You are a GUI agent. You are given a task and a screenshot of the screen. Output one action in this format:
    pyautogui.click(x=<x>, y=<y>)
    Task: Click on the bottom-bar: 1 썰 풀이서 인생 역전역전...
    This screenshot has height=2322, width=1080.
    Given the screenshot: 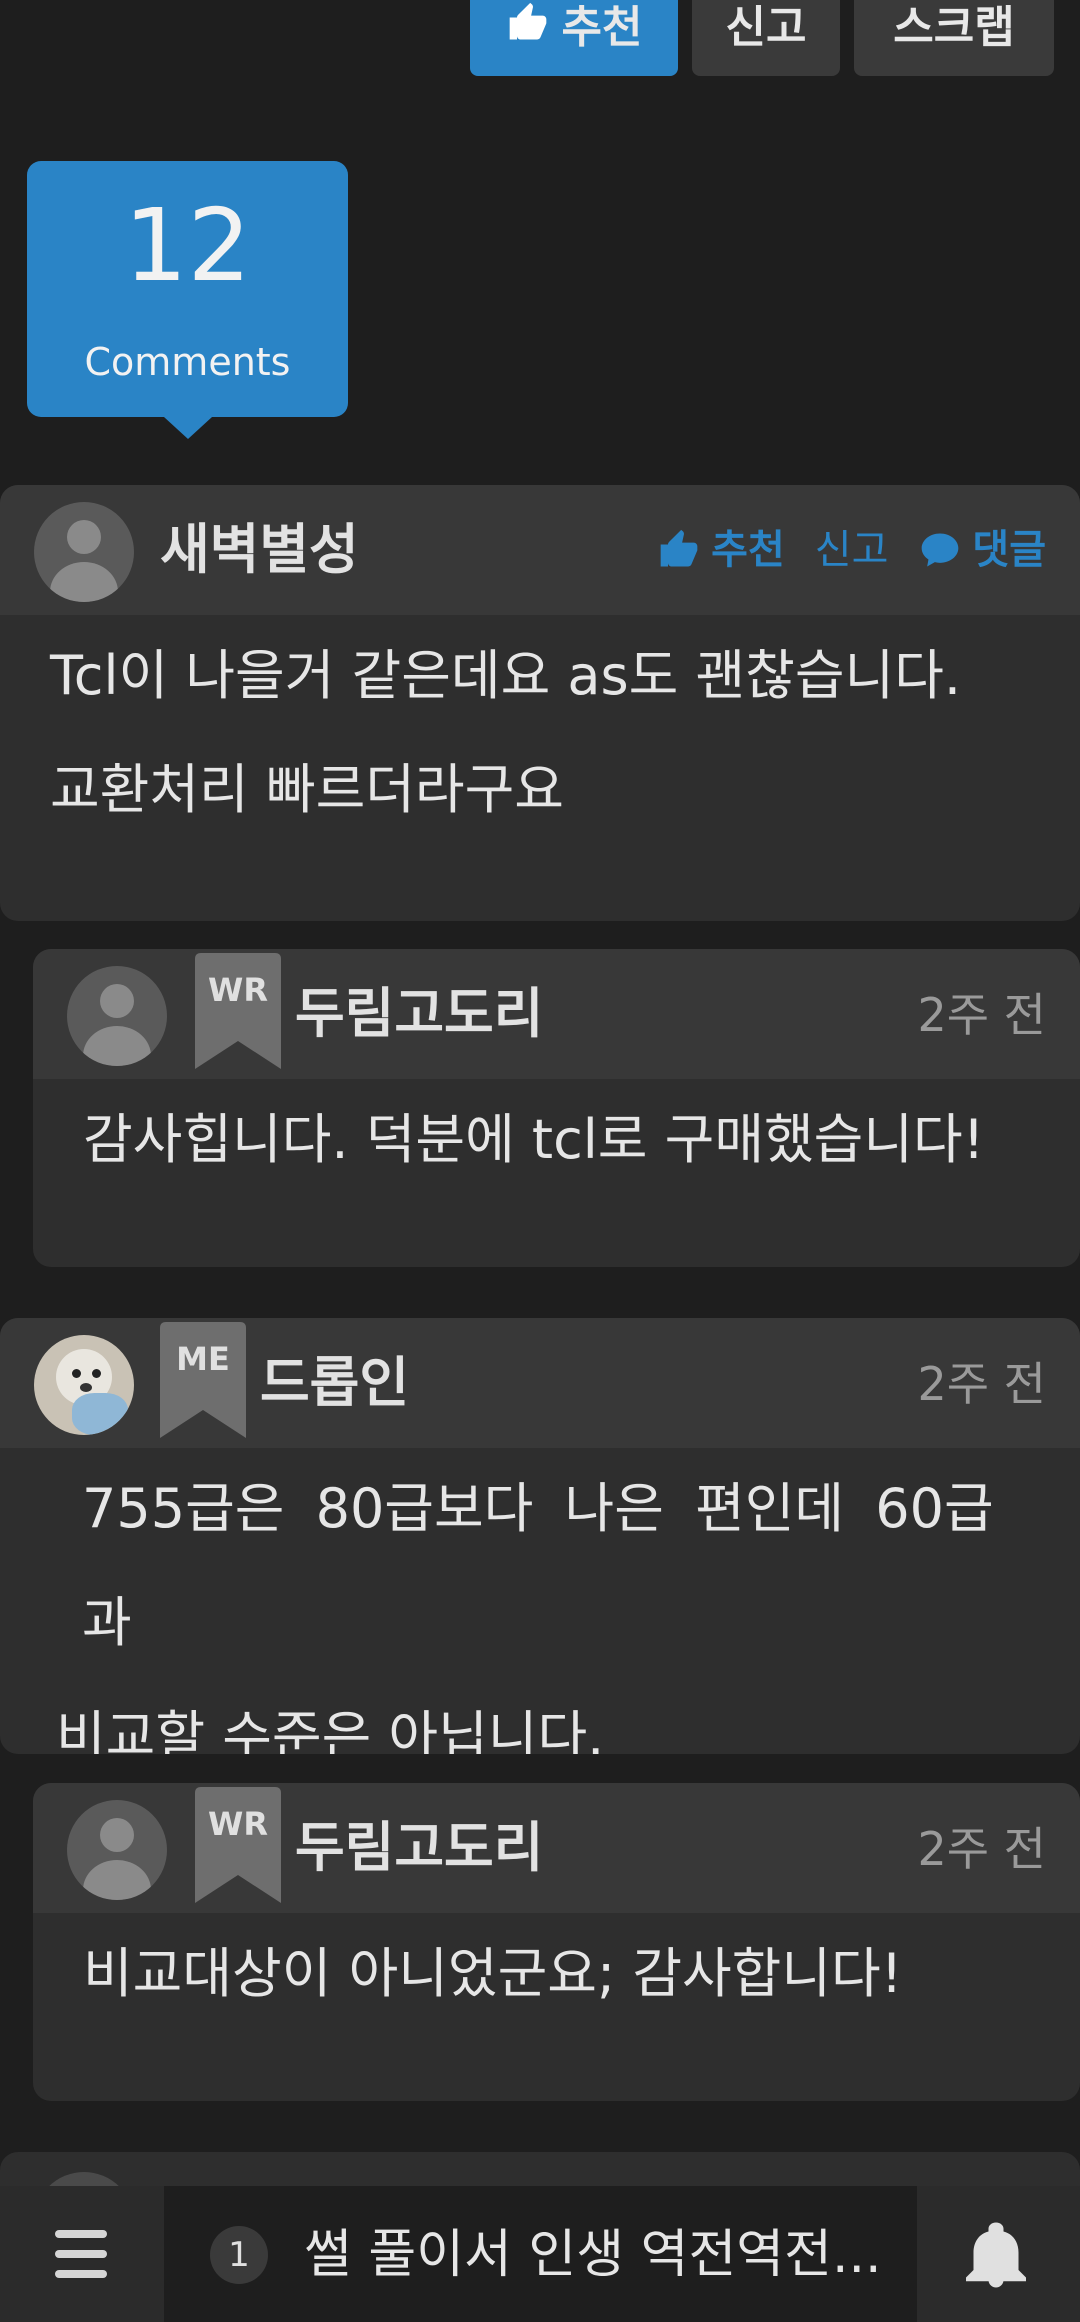 What is the action you would take?
    pyautogui.click(x=540, y=2254)
    